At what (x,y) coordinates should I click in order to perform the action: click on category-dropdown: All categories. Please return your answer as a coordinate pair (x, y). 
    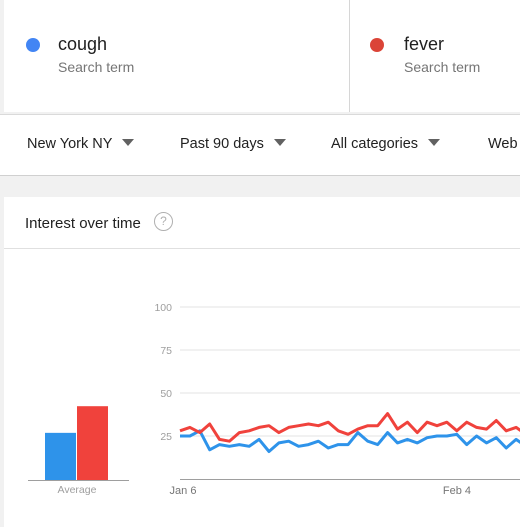
    Looking at the image, I should click on (386, 144).